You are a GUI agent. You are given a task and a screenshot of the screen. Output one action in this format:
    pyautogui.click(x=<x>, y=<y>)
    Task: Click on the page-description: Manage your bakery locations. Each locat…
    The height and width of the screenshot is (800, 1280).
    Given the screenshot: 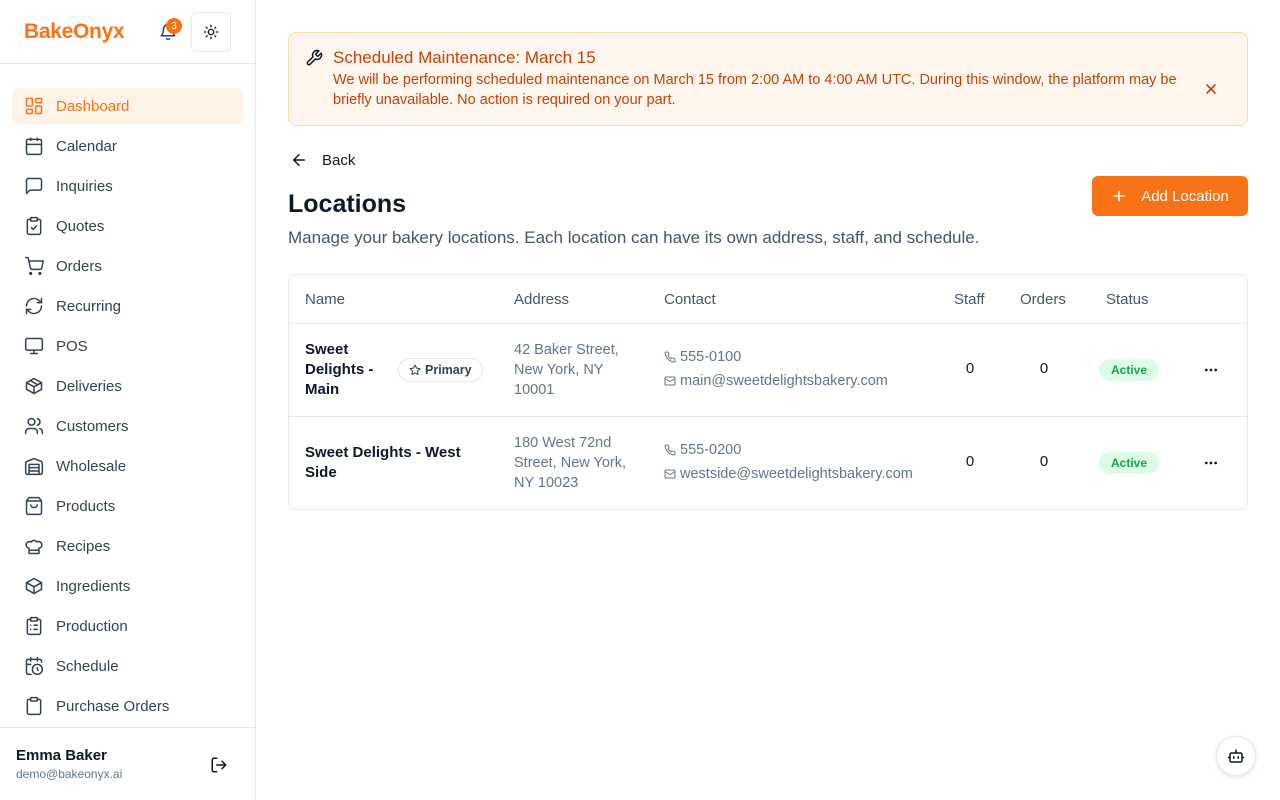 What is the action you would take?
    pyautogui.click(x=634, y=237)
    